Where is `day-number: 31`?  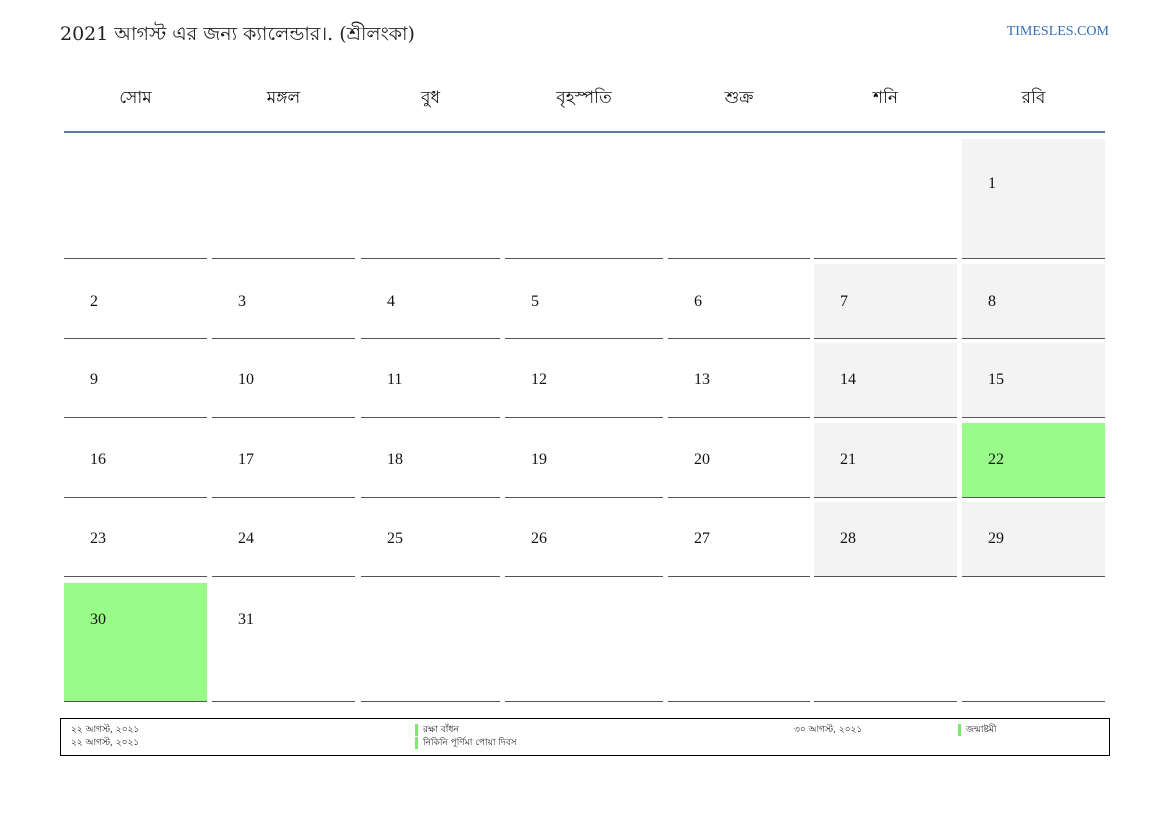 day-number: 31 is located at coordinates (246, 619).